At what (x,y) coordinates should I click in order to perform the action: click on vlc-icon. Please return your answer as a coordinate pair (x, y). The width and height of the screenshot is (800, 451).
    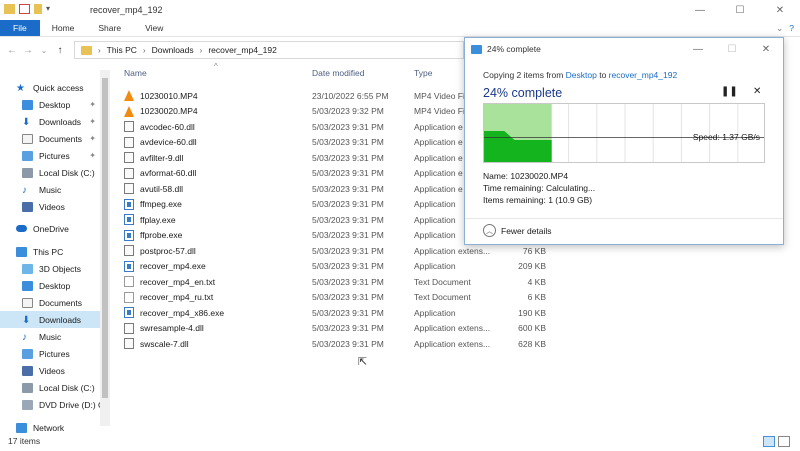
    Looking at the image, I should click on (129, 111).